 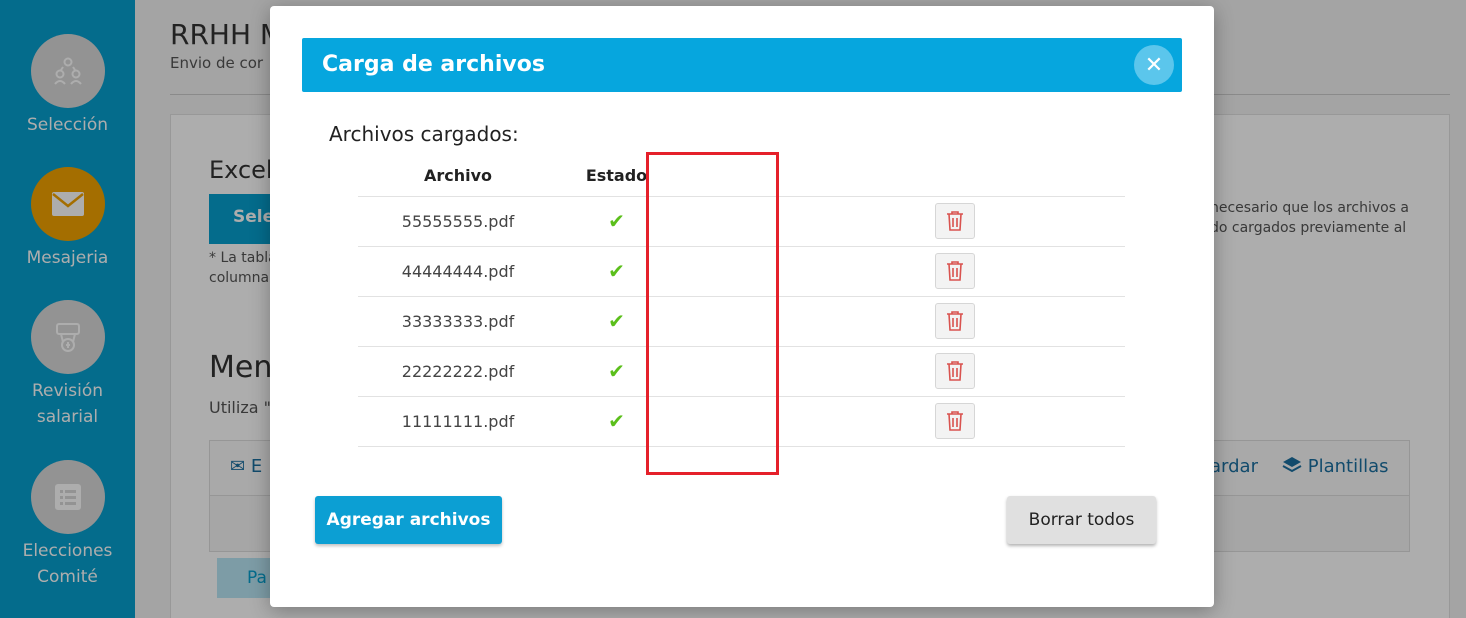 I want to click on table-row: 22222222.pdf ✔, so click(x=741, y=371).